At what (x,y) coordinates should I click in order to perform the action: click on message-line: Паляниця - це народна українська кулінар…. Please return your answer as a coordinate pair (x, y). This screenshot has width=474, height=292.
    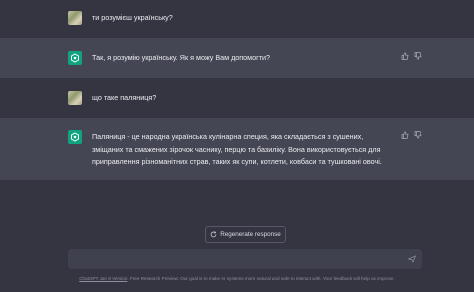
    Looking at the image, I should click on (228, 136).